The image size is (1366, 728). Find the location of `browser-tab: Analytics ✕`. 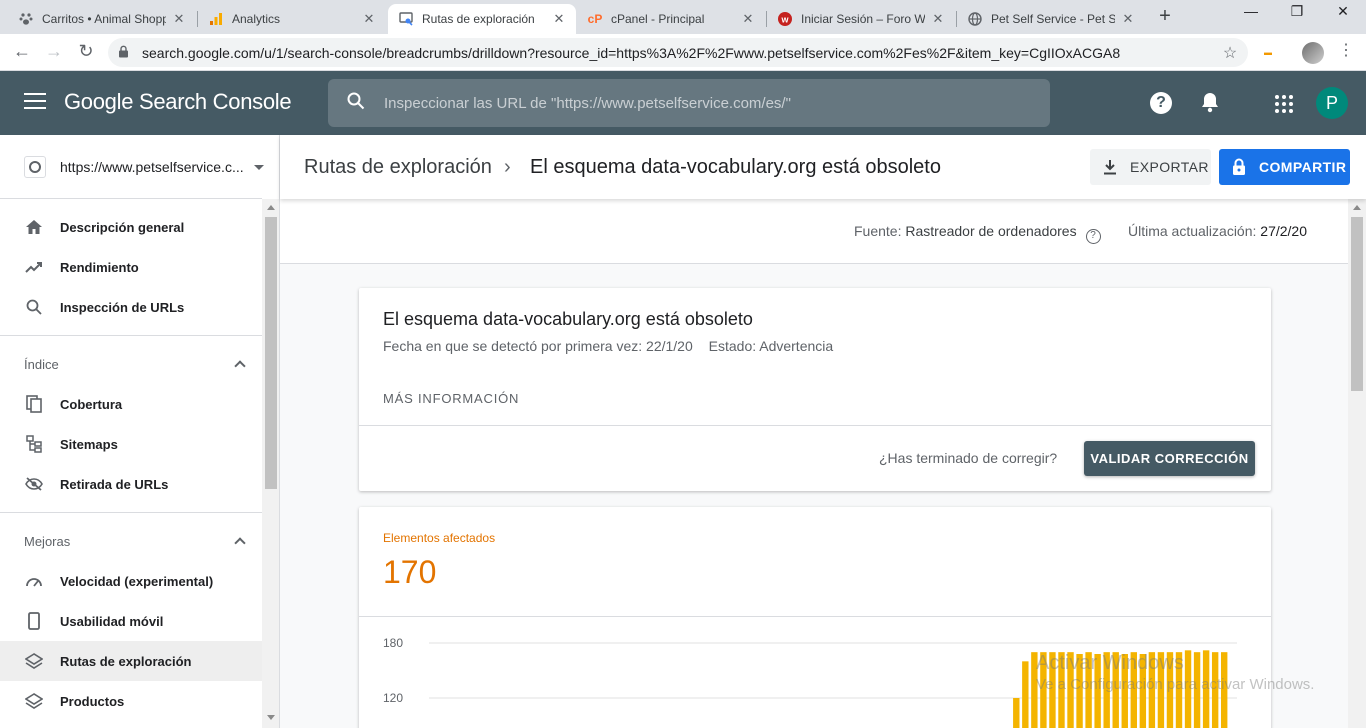

browser-tab: Analytics ✕ is located at coordinates (292, 19).